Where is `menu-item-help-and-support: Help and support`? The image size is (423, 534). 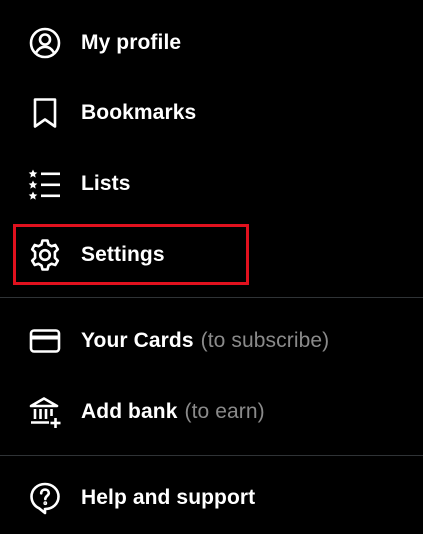 menu-item-help-and-support: Help and support is located at coordinates (211, 498).